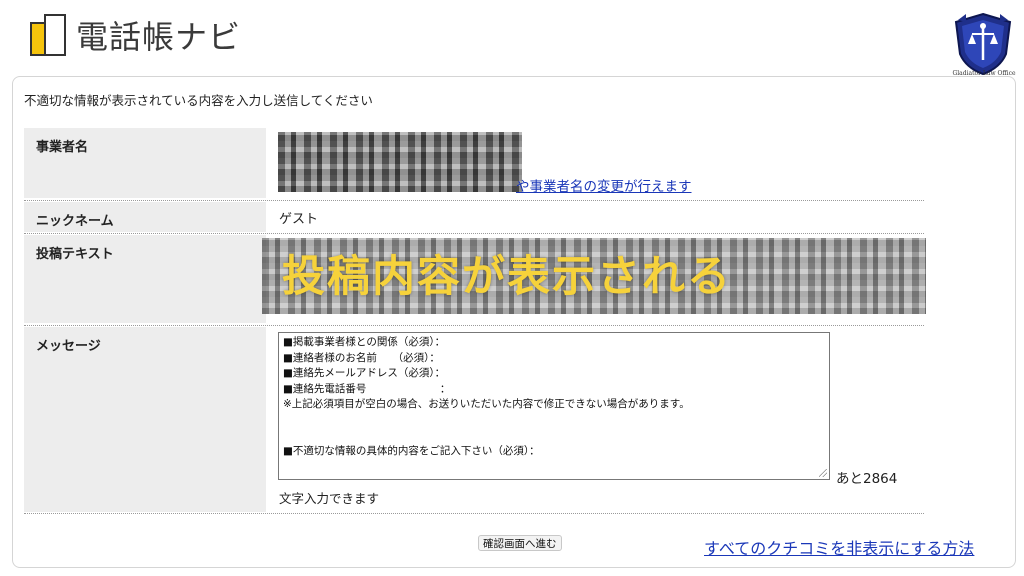  What do you see at coordinates (145, 419) in the screenshot?
I see `message-label: メッセージ` at bounding box center [145, 419].